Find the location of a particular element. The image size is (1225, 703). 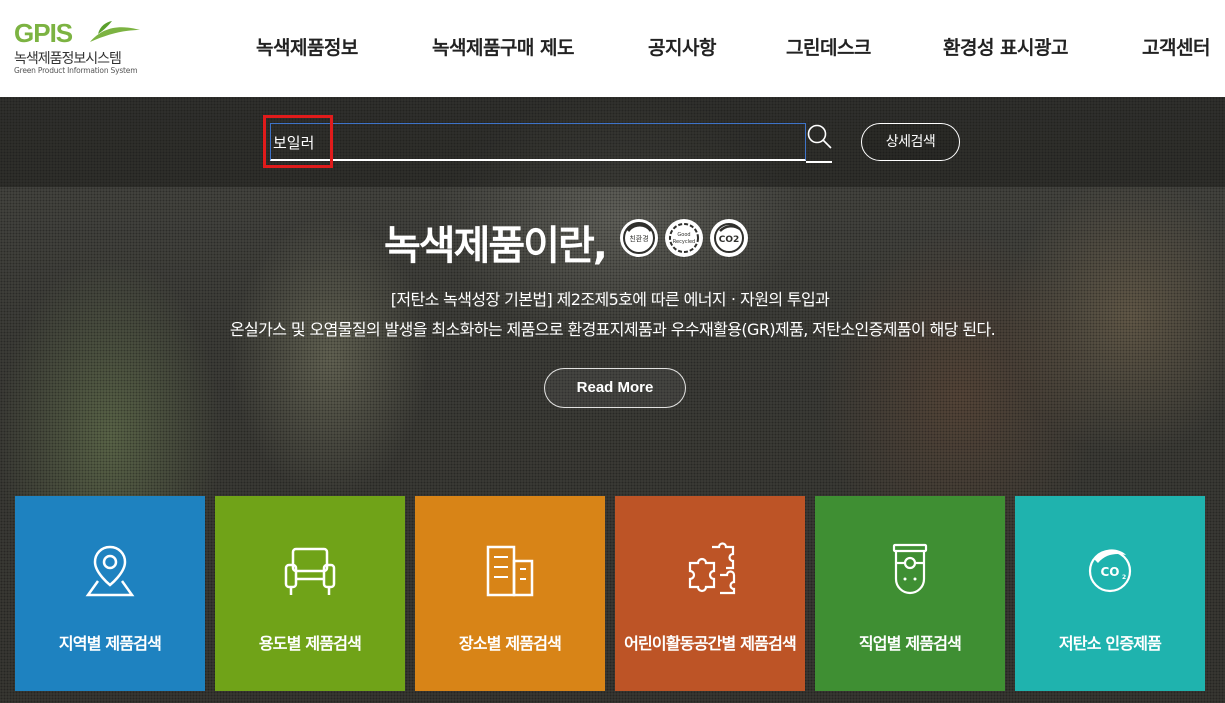

svg-text: 2 is located at coordinates (1124, 577).